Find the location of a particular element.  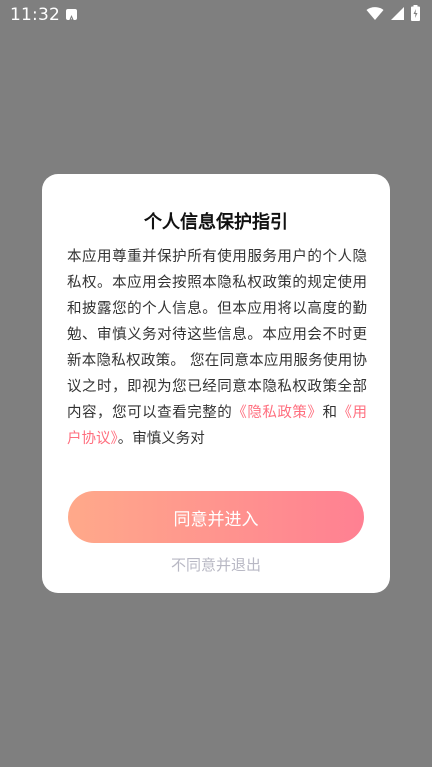

status-icons is located at coordinates (393, 15).